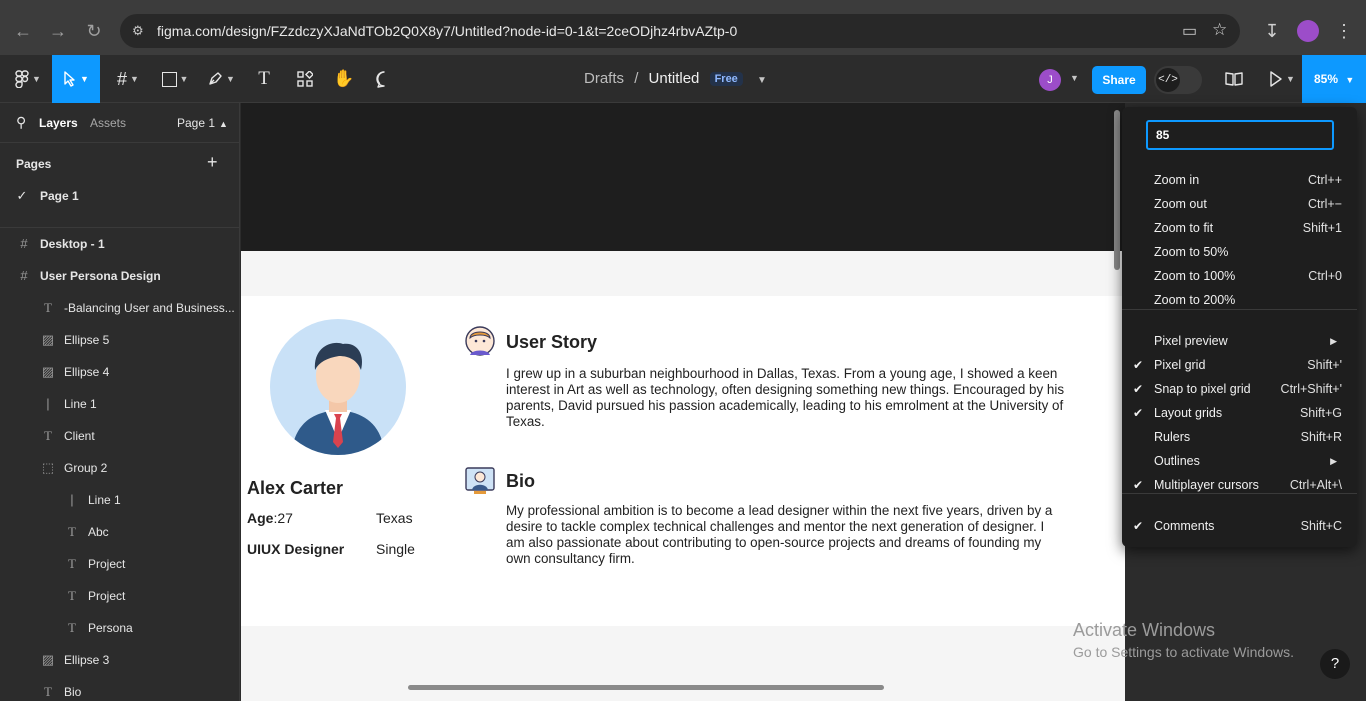 The height and width of the screenshot is (701, 1366). I want to click on code-icon: </>, so click(1168, 80).